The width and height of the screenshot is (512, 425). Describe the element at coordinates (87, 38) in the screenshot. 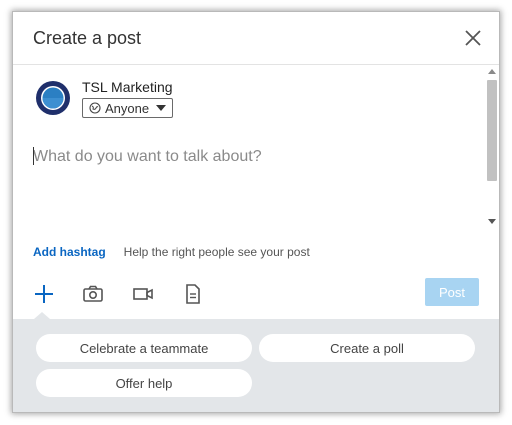

I see `dialog-title: Create a post` at that location.